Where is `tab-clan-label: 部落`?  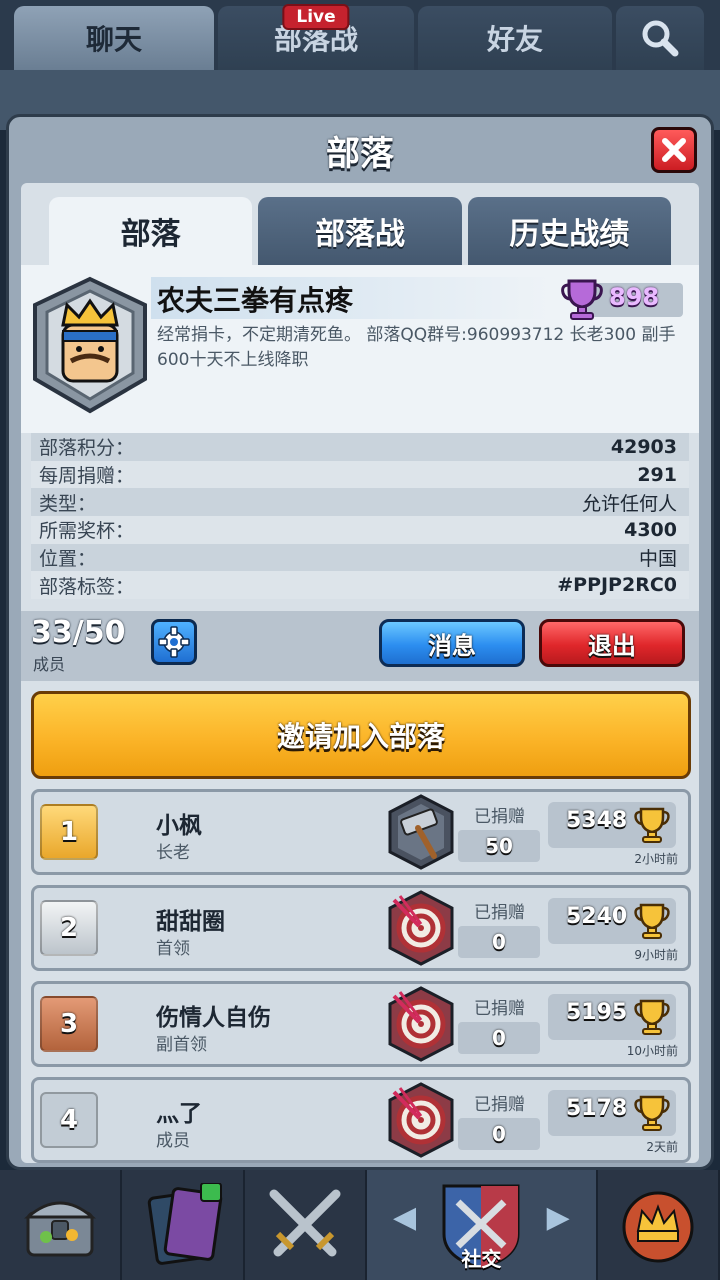
tab-clan-label: 部落 is located at coordinates (150, 234).